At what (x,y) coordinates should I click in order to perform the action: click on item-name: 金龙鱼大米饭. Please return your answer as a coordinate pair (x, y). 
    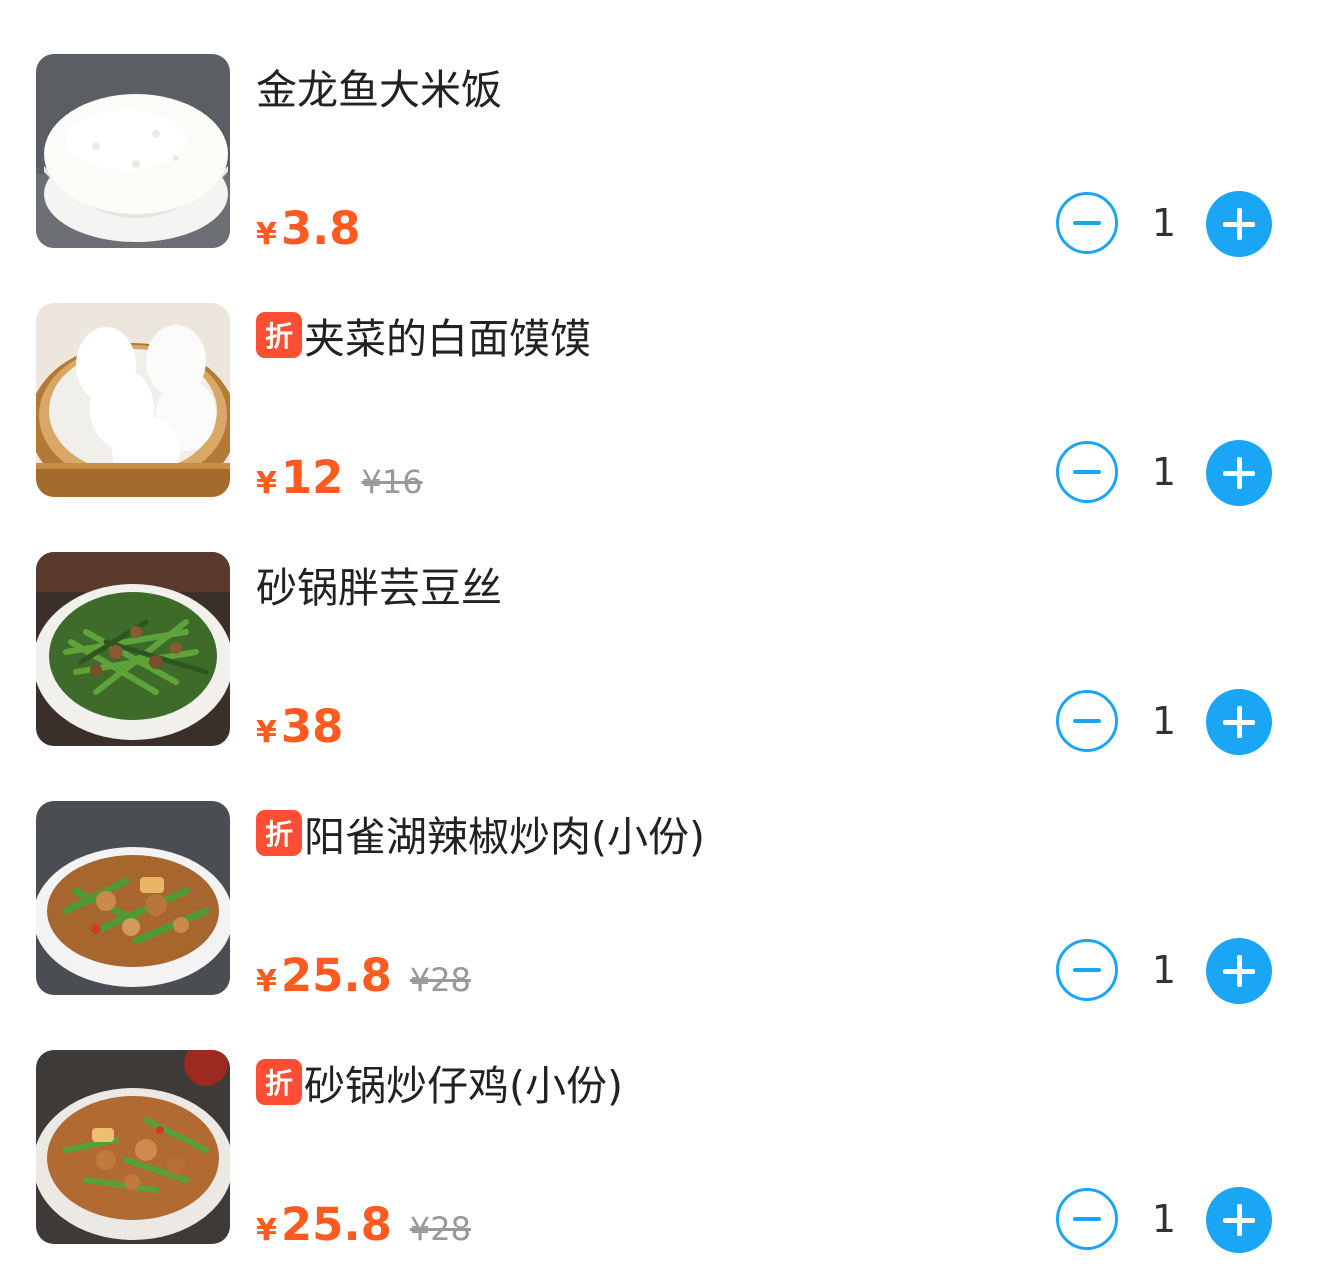
    Looking at the image, I should click on (379, 86).